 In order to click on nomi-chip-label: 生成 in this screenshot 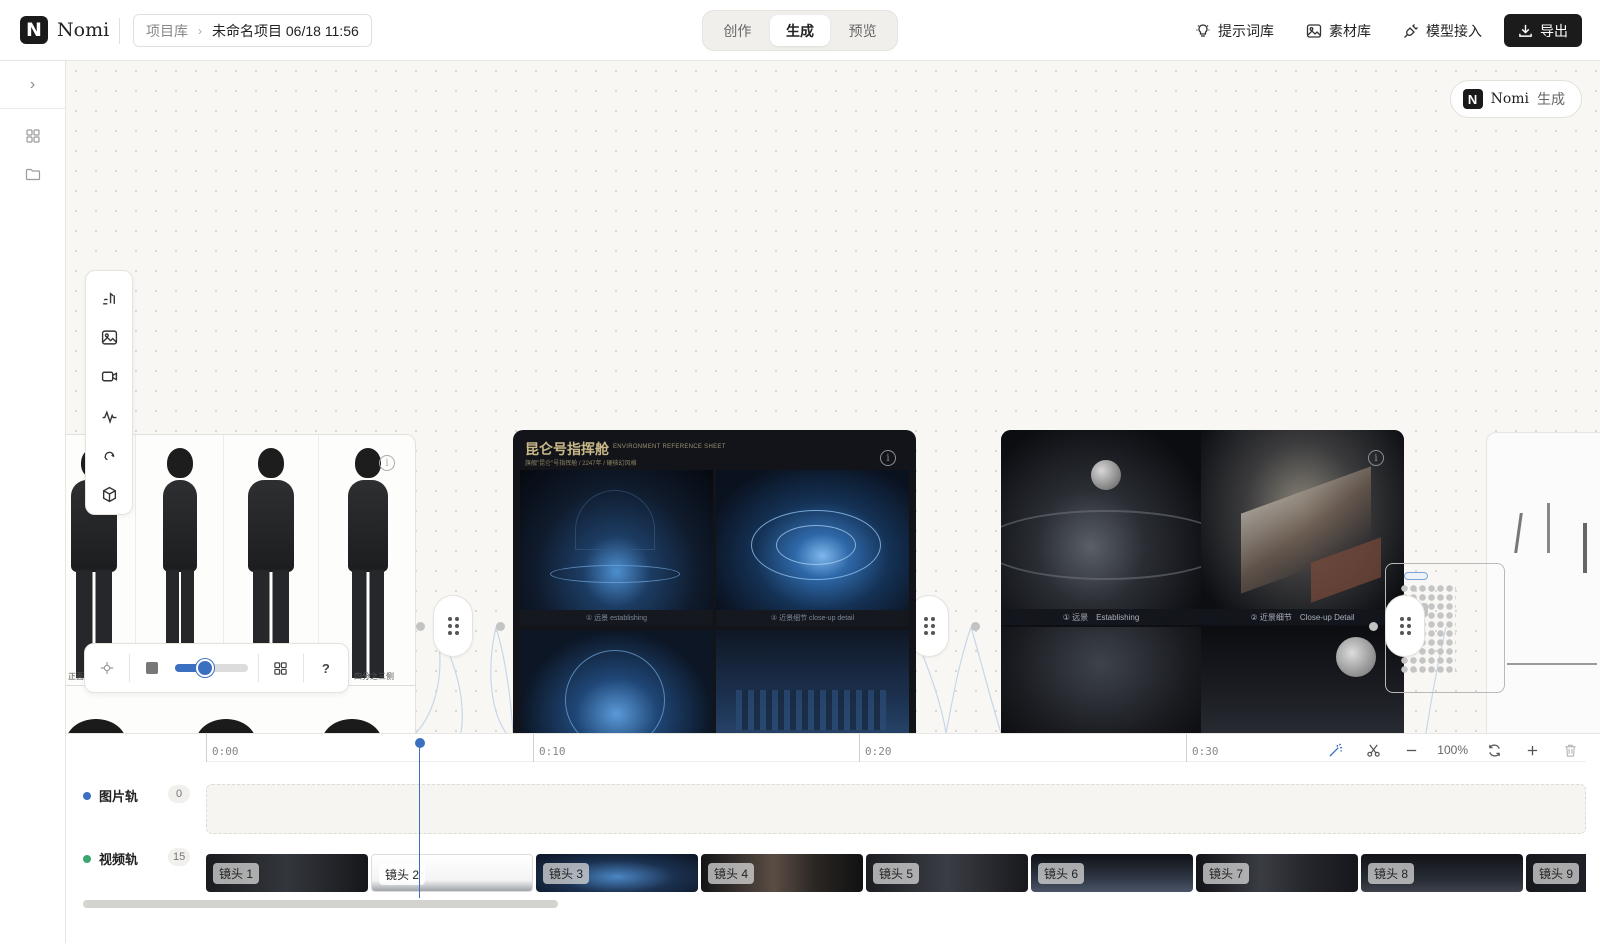, I will do `click(1551, 99)`.